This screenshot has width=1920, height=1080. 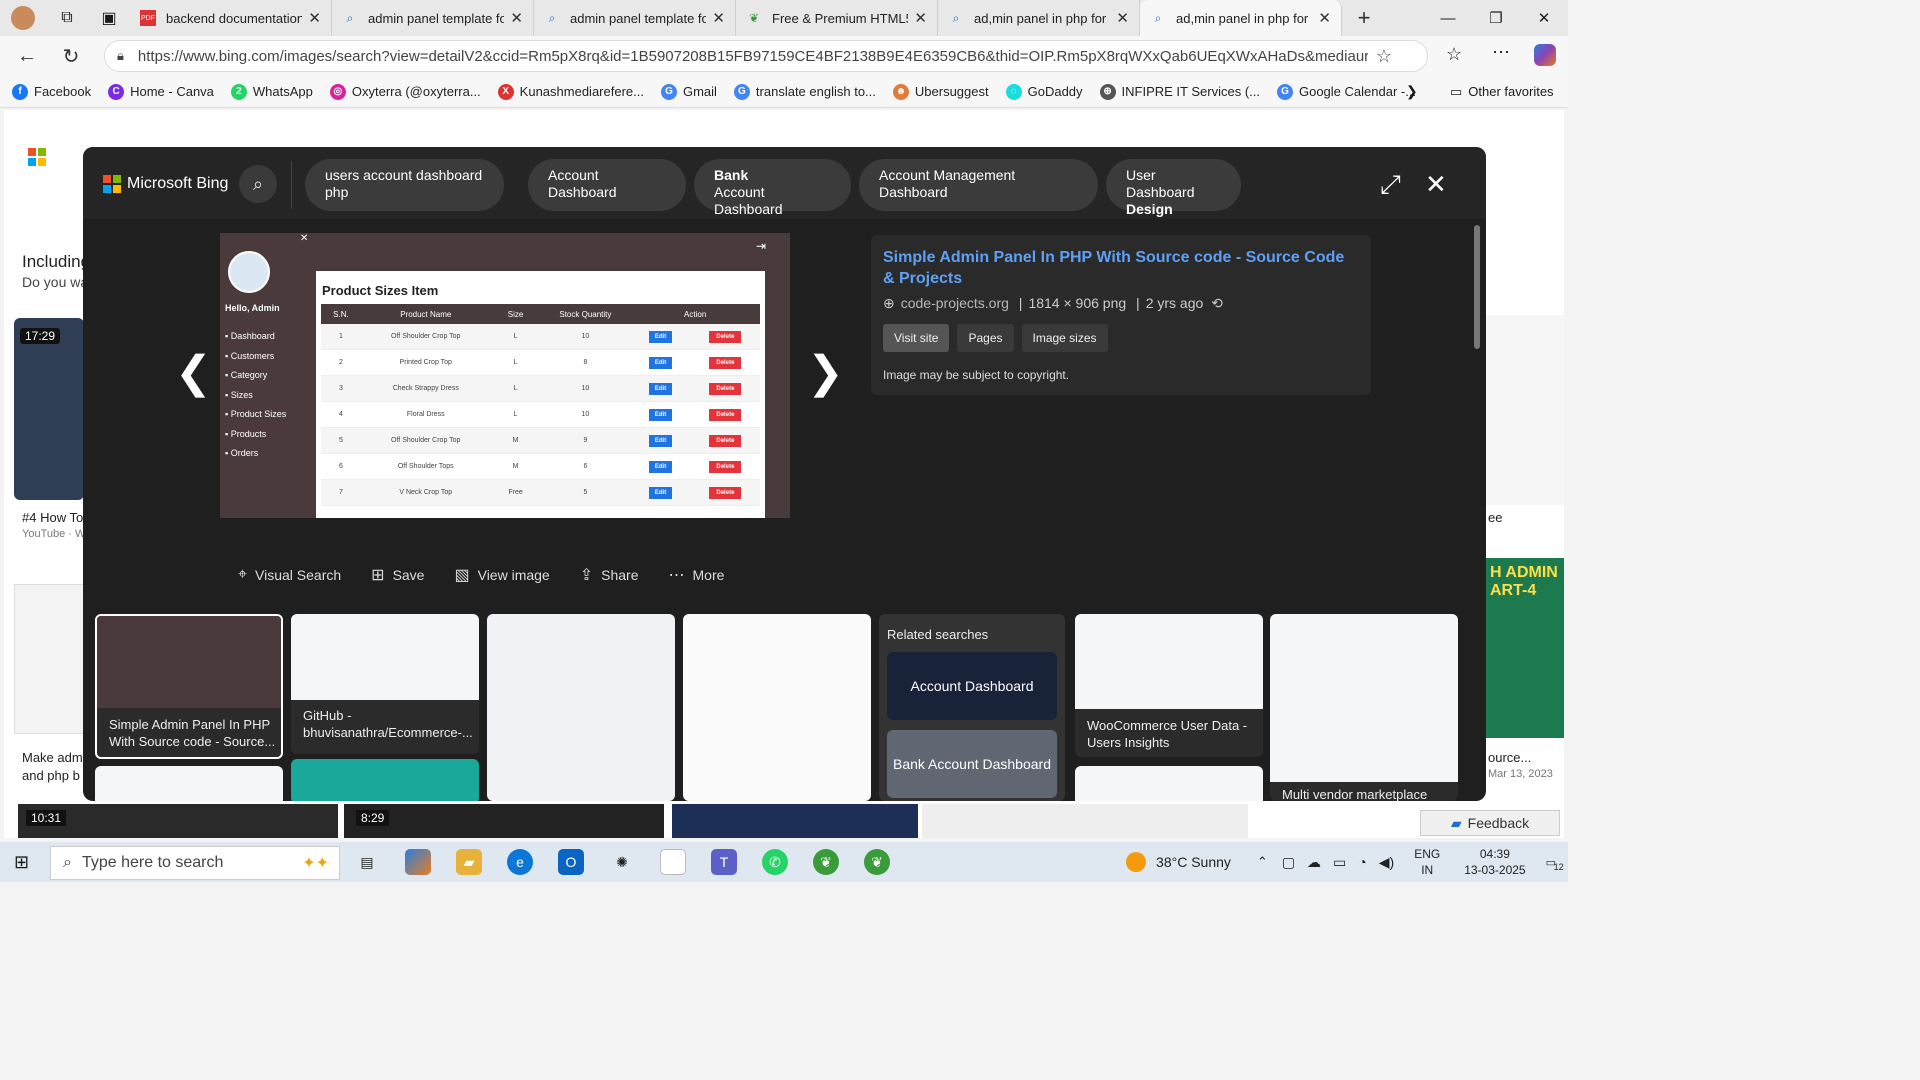 What do you see at coordinates (193, 372) in the screenshot?
I see `previous-arrow-icon: ❮` at bounding box center [193, 372].